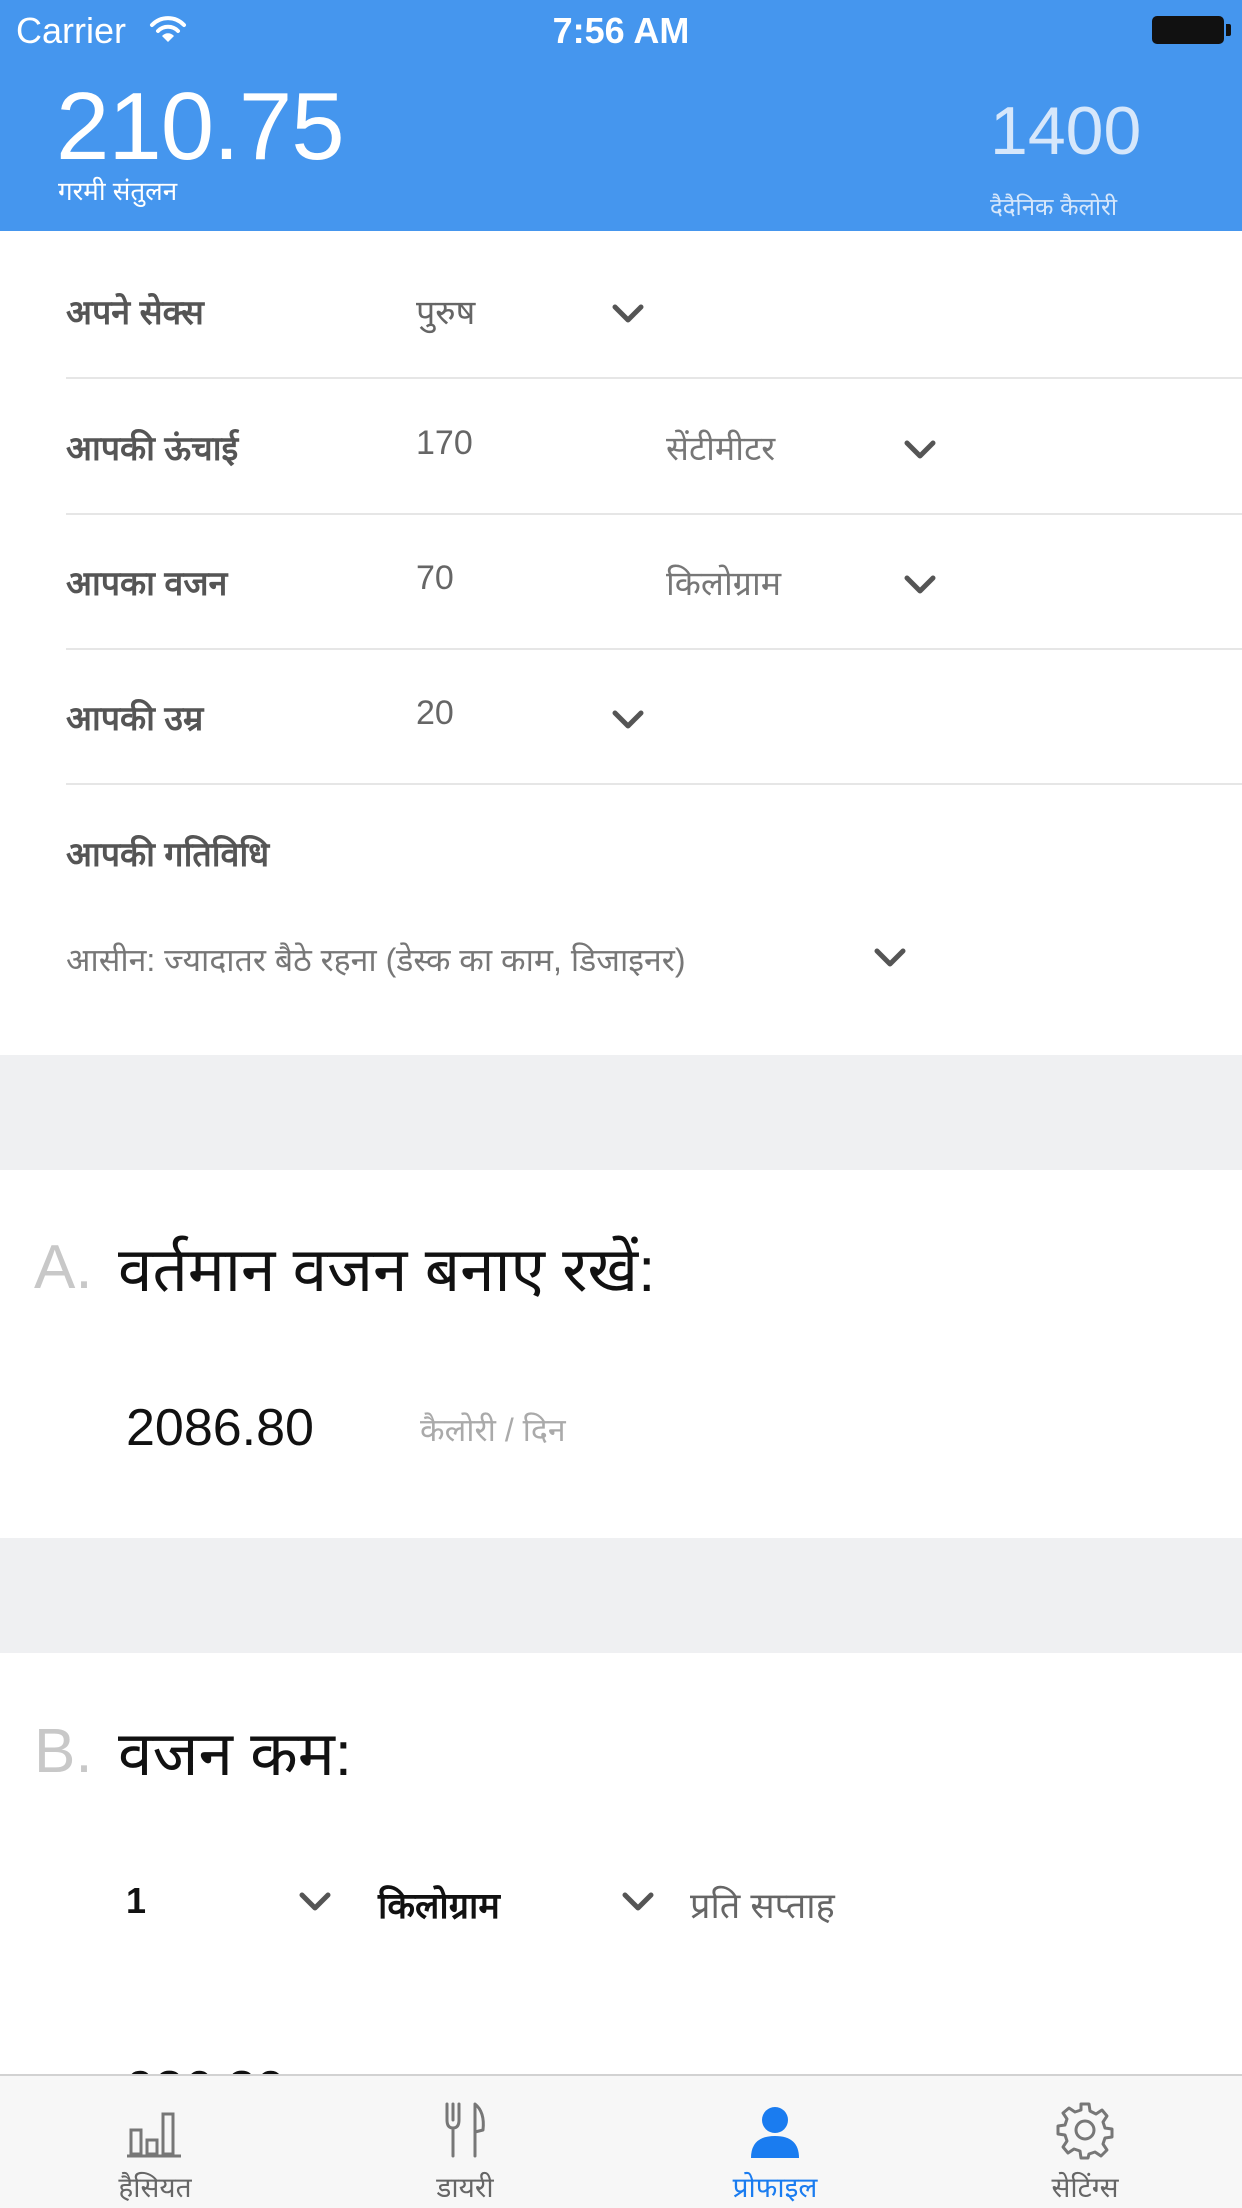 The height and width of the screenshot is (2208, 1242). I want to click on tab-label: हैसियत, so click(155, 2187).